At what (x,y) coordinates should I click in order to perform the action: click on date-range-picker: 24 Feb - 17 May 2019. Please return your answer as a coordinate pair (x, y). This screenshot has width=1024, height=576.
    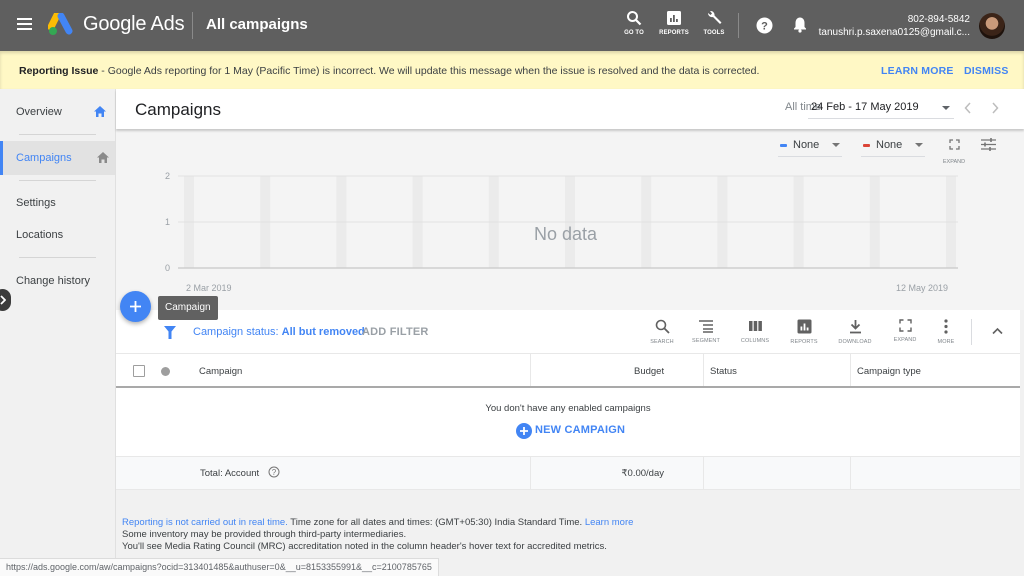
    Looking at the image, I should click on (881, 109).